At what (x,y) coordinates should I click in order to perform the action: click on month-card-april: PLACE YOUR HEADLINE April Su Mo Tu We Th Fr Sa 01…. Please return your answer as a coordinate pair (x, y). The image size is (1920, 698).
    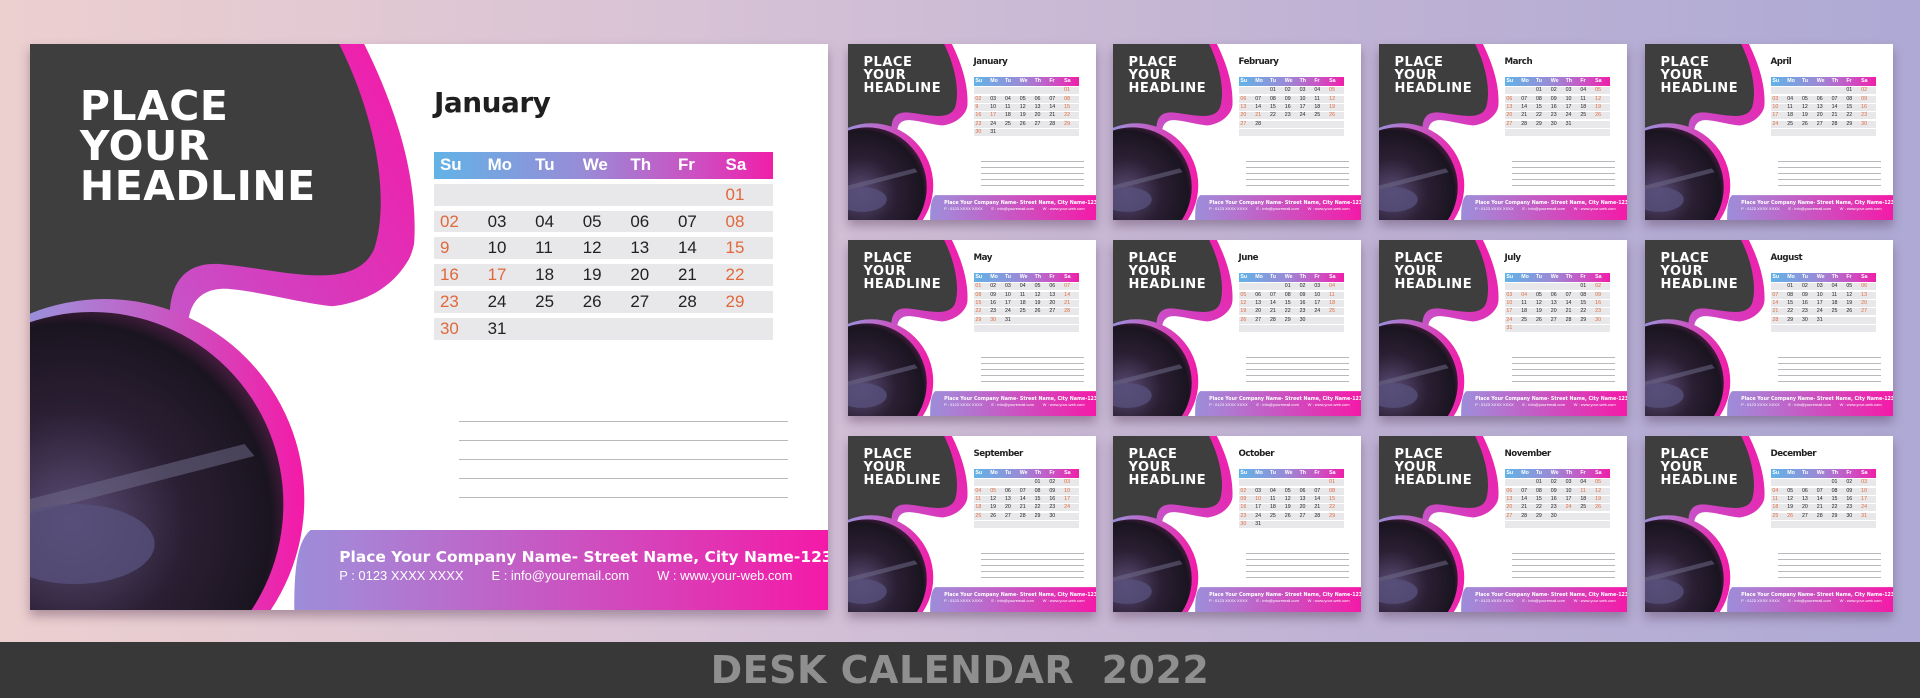
    Looking at the image, I should click on (1769, 132).